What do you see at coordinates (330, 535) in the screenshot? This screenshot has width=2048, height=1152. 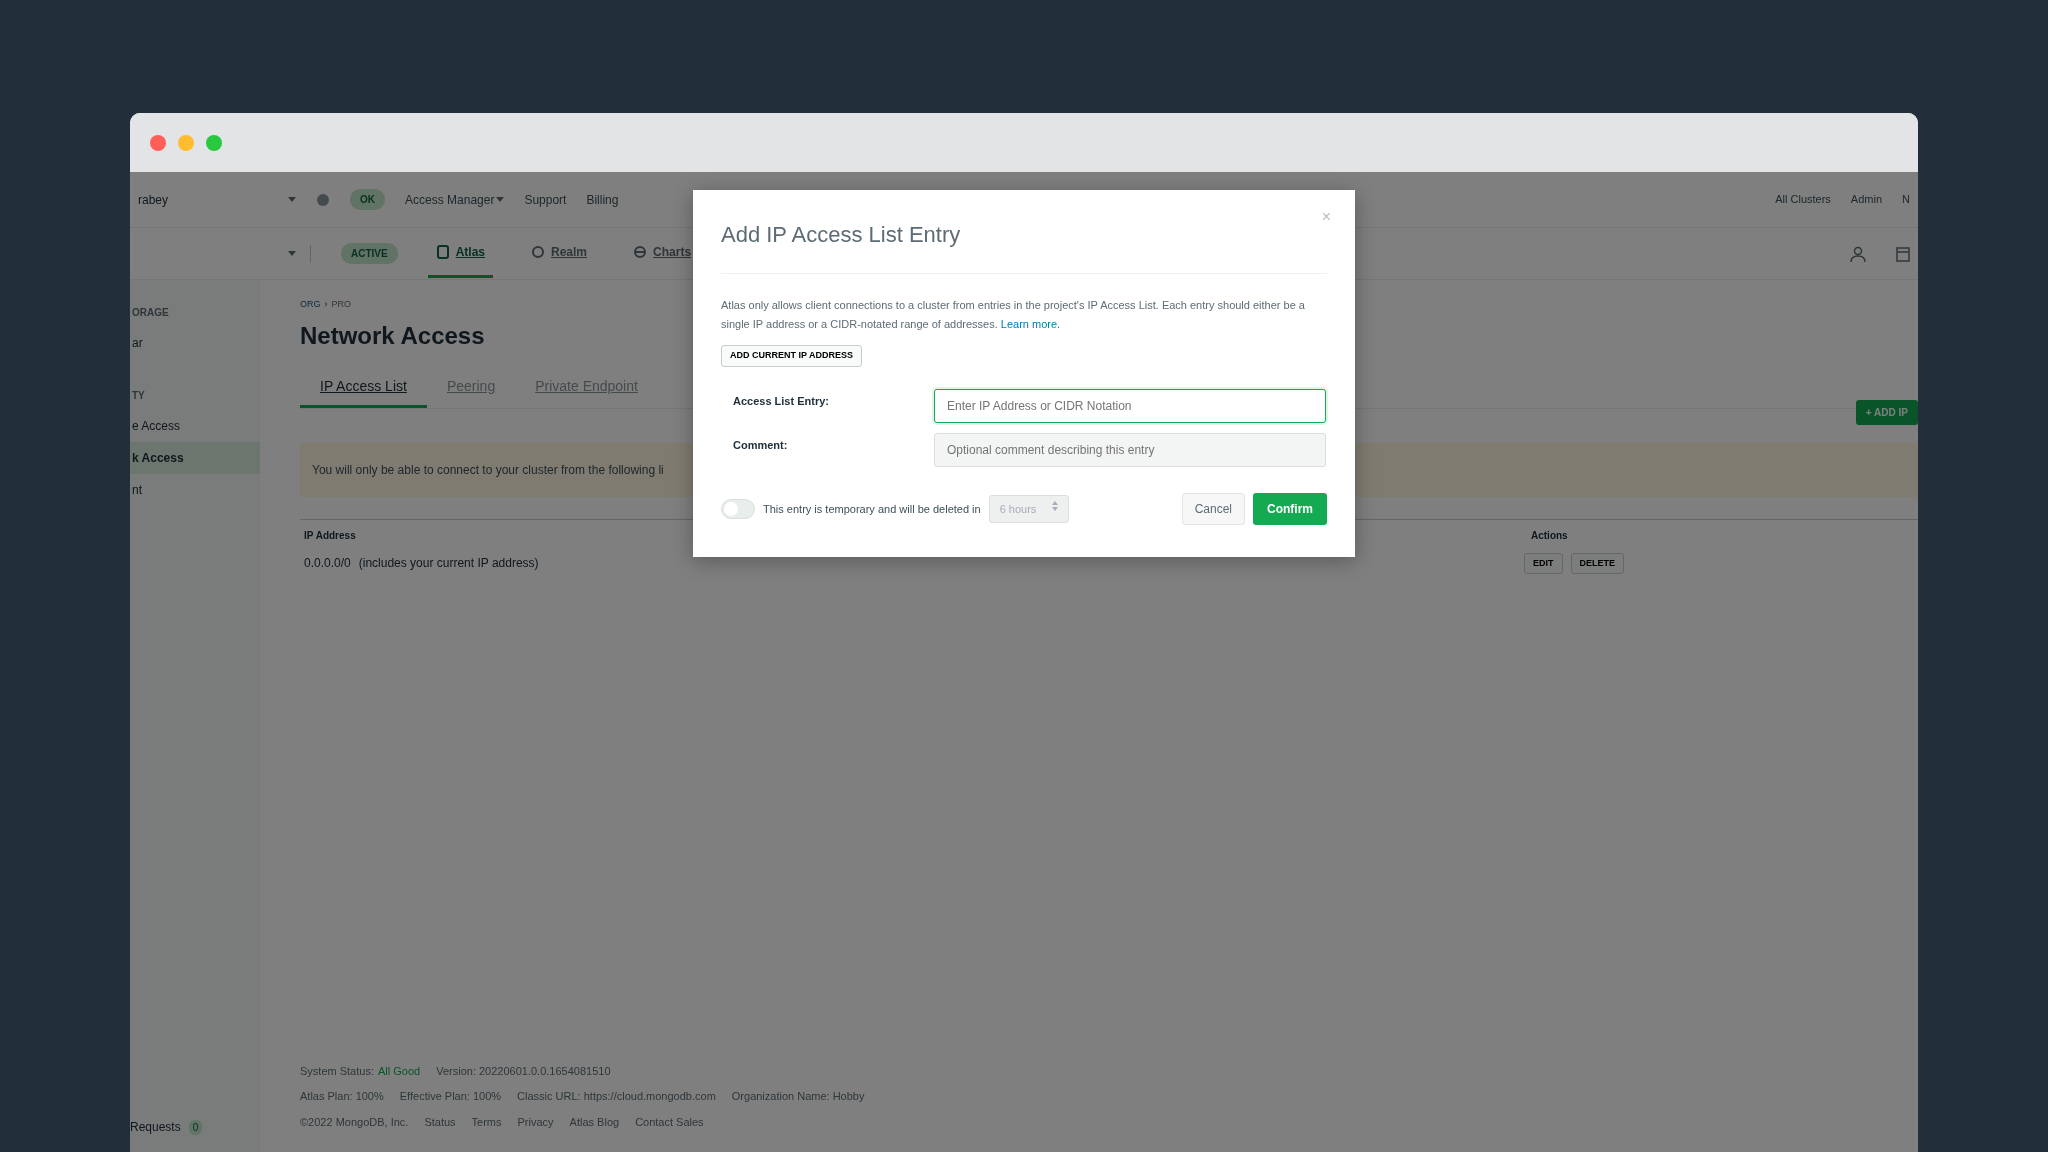 I see `column-header: IP Address` at bounding box center [330, 535].